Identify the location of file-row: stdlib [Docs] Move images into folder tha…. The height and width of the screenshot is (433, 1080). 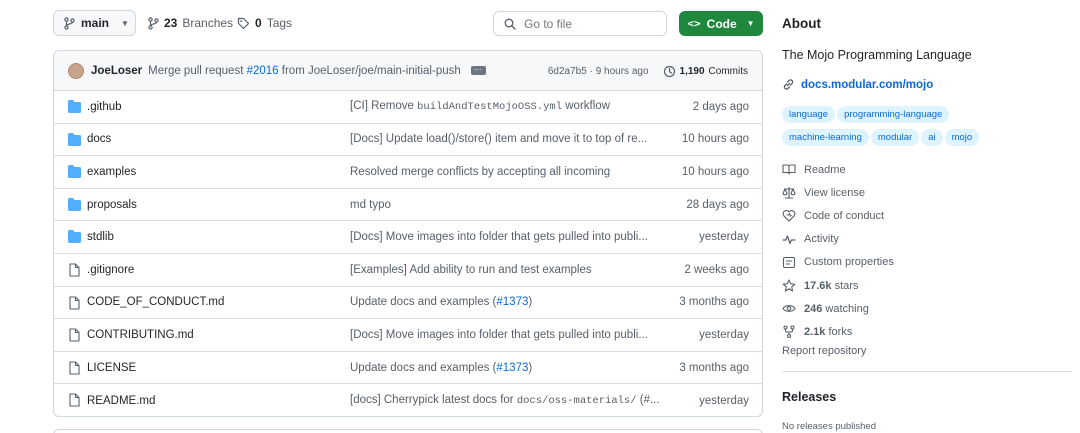
(408, 237).